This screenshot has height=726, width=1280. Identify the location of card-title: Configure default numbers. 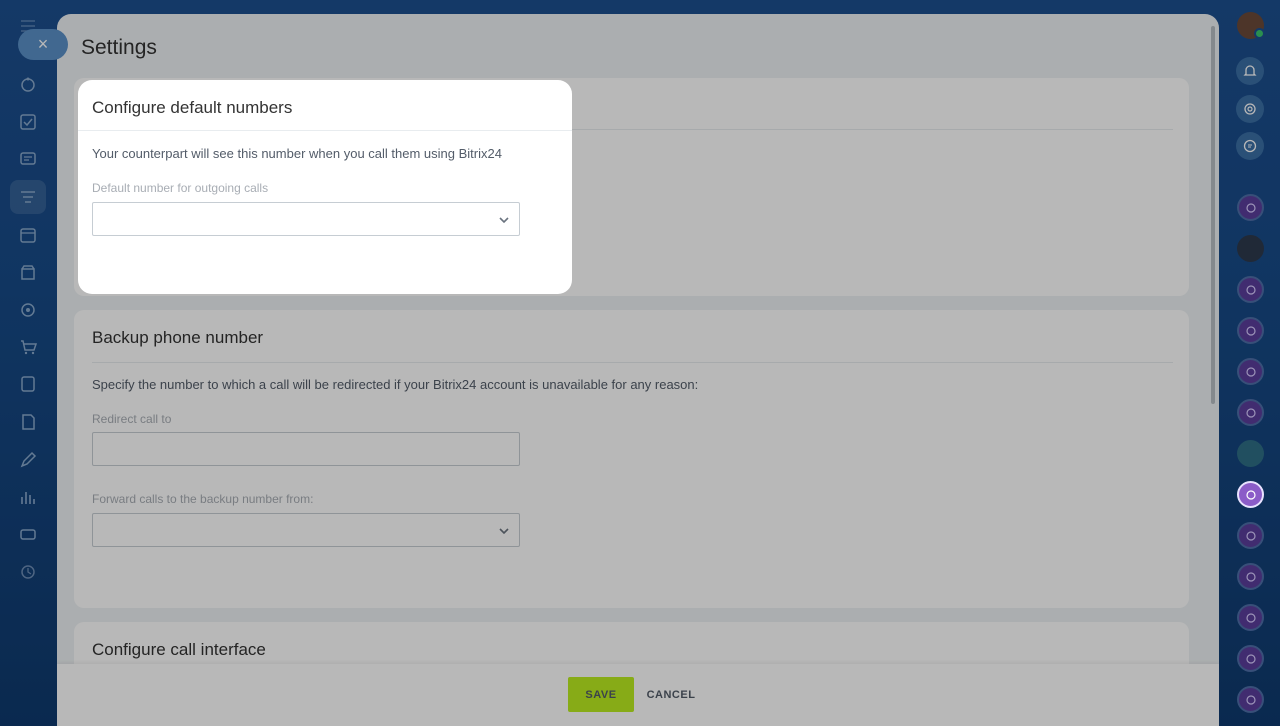
(192, 107).